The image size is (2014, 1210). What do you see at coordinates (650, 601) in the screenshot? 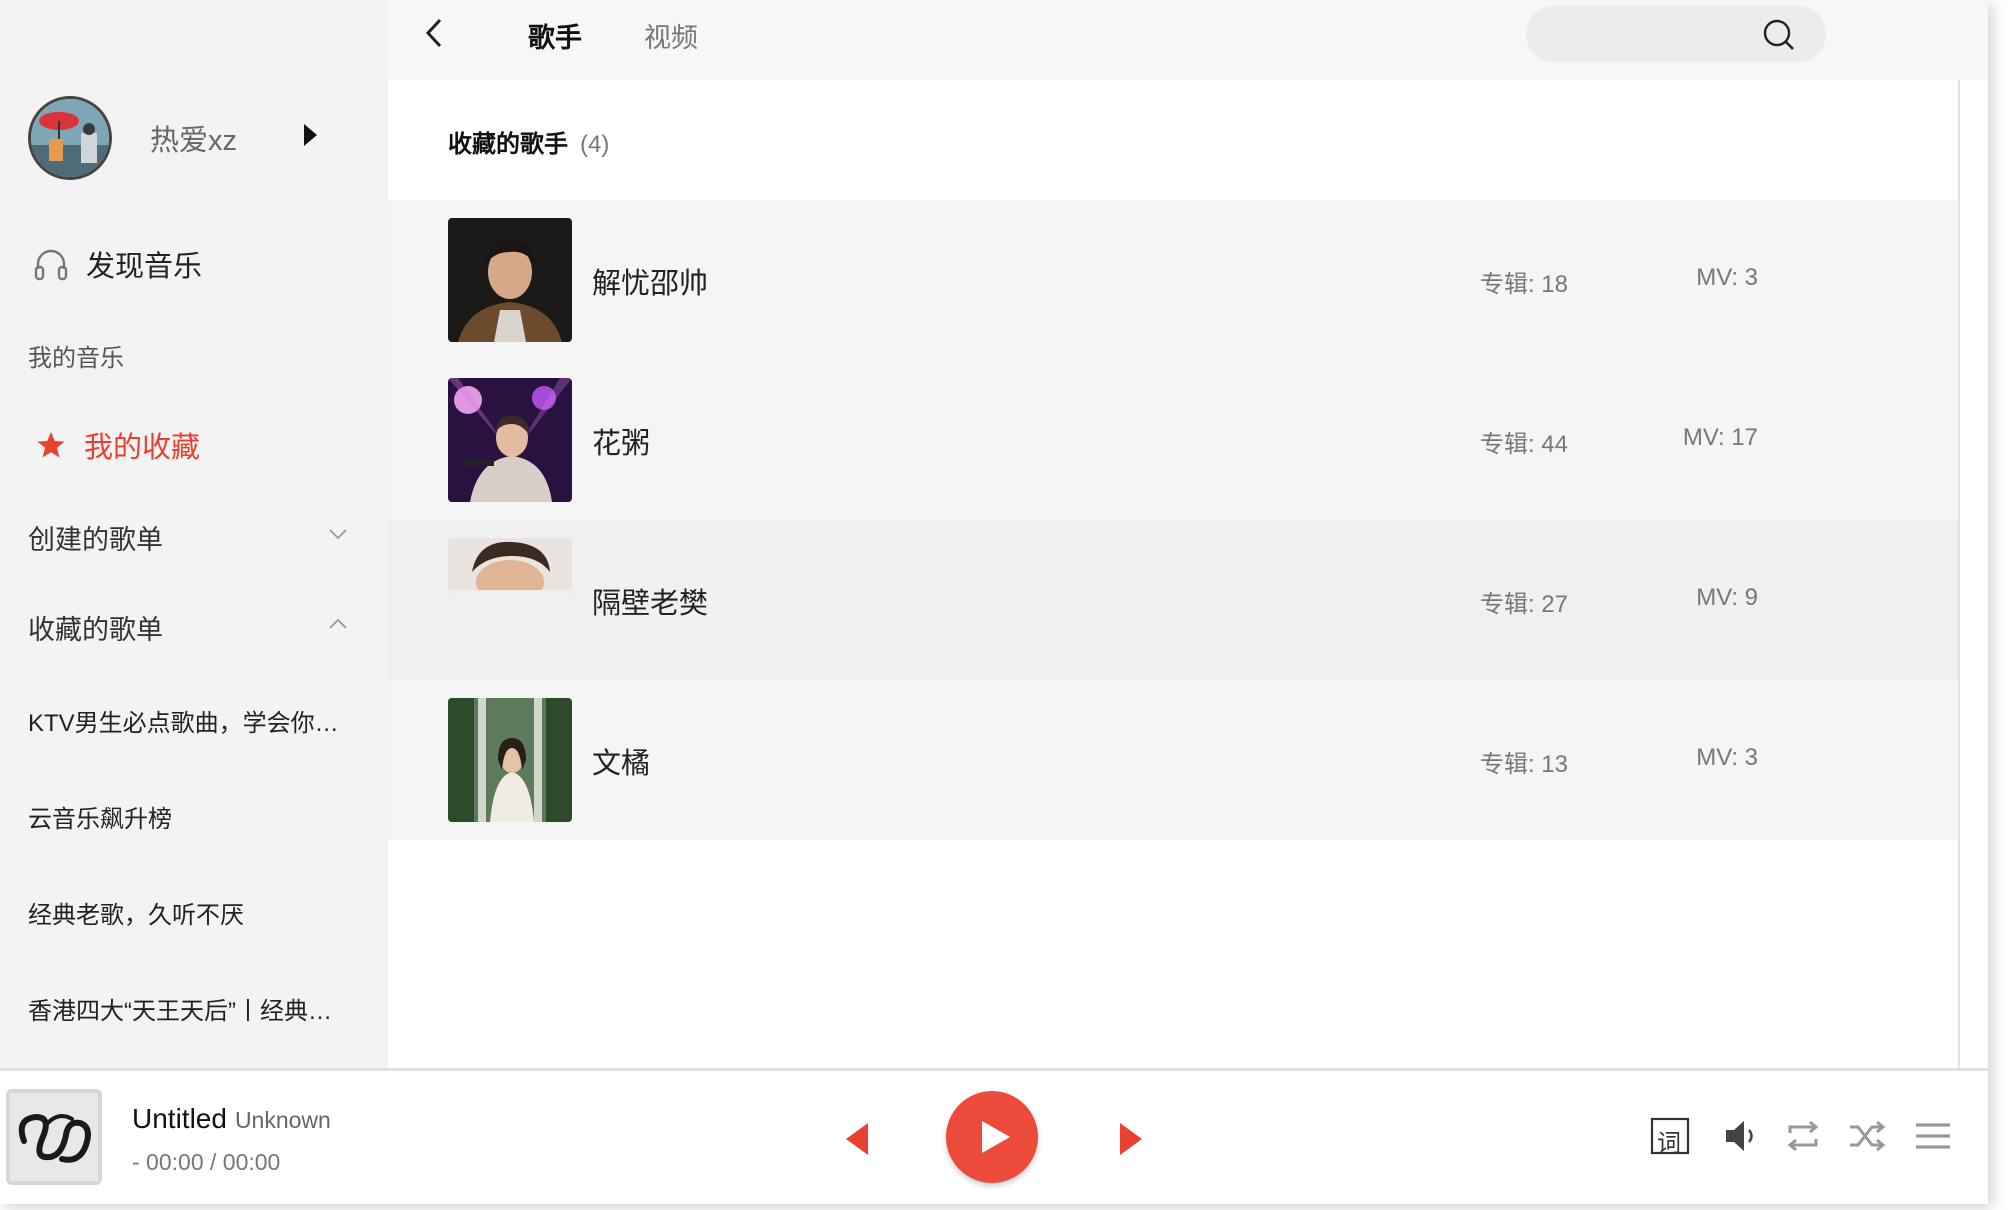
I see `artist-name: 隔壁老樊` at bounding box center [650, 601].